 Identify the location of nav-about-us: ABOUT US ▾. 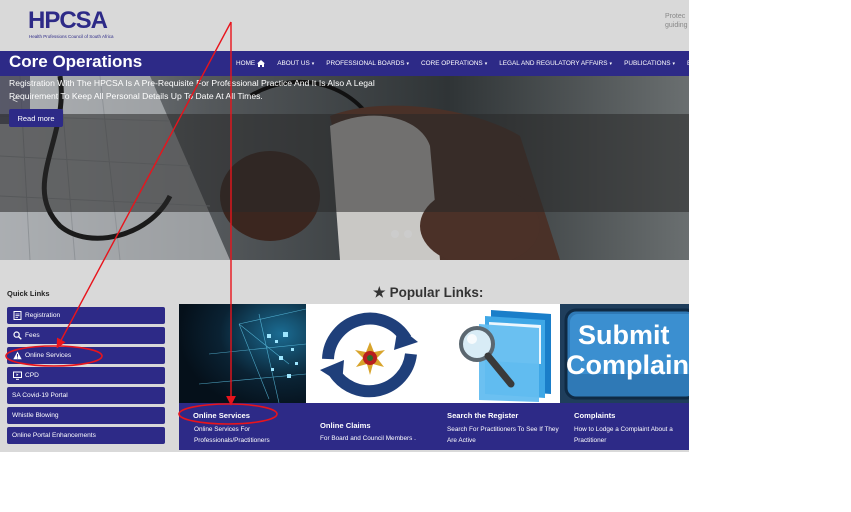
(295, 63).